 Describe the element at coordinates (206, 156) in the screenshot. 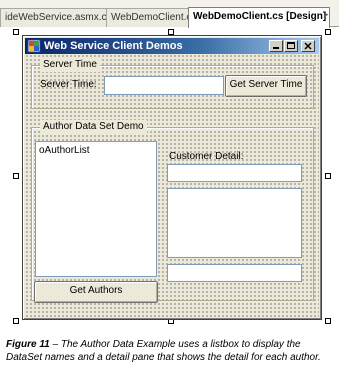

I see `customer-detail-label: Customer Detail:` at that location.